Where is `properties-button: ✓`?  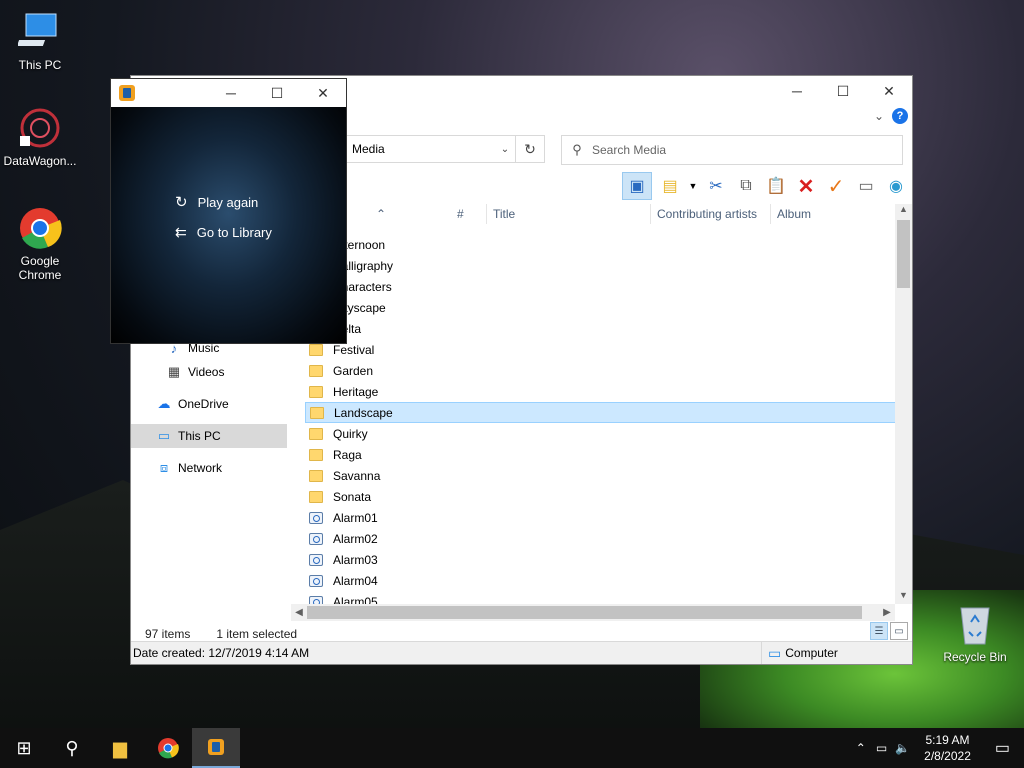 properties-button: ✓ is located at coordinates (836, 186).